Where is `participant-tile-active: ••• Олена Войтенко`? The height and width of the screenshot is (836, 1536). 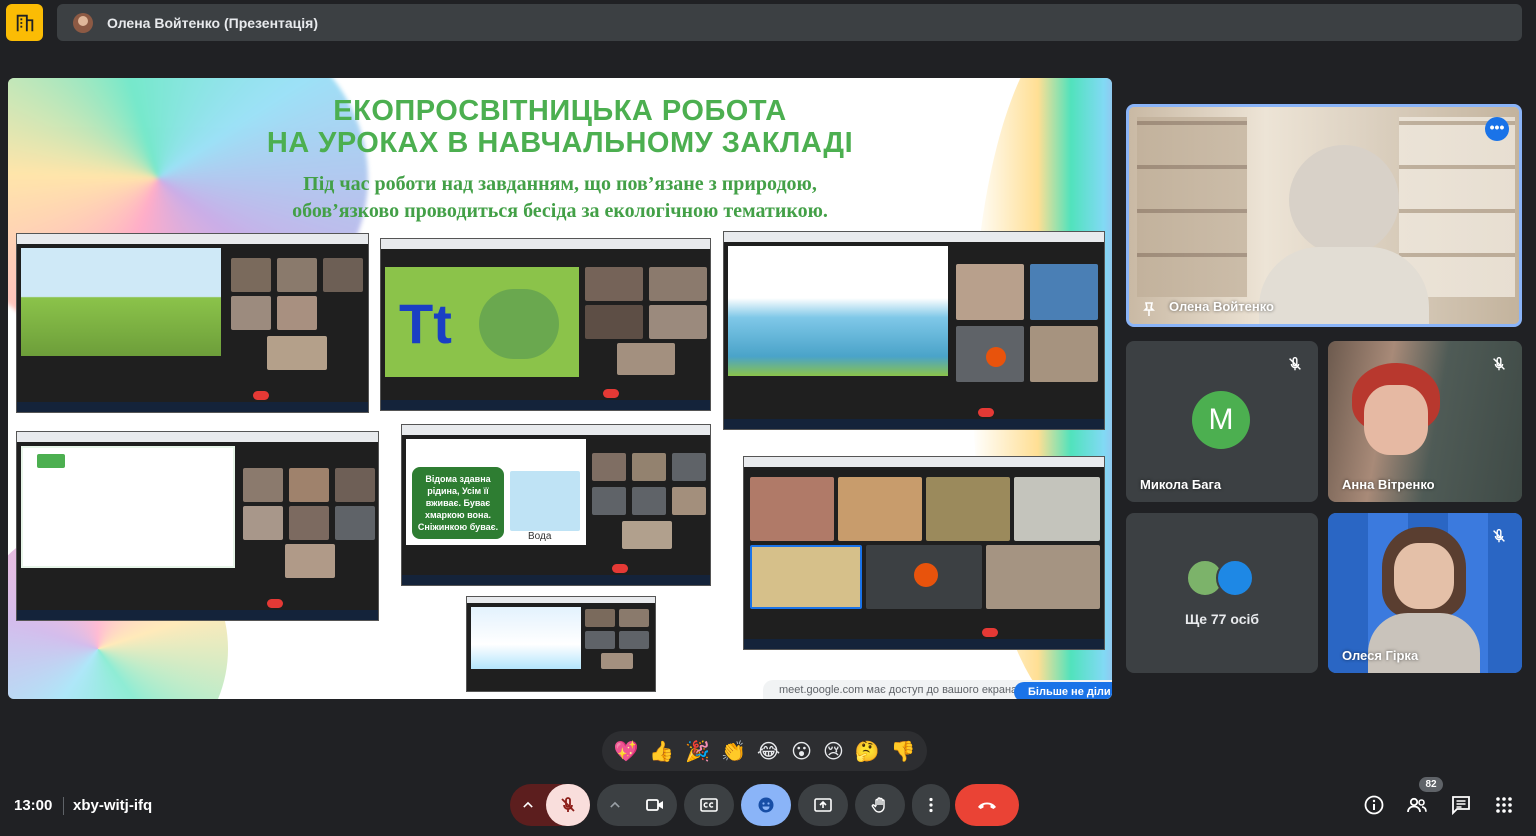 participant-tile-active: ••• Олена Войтенко is located at coordinates (1324, 215).